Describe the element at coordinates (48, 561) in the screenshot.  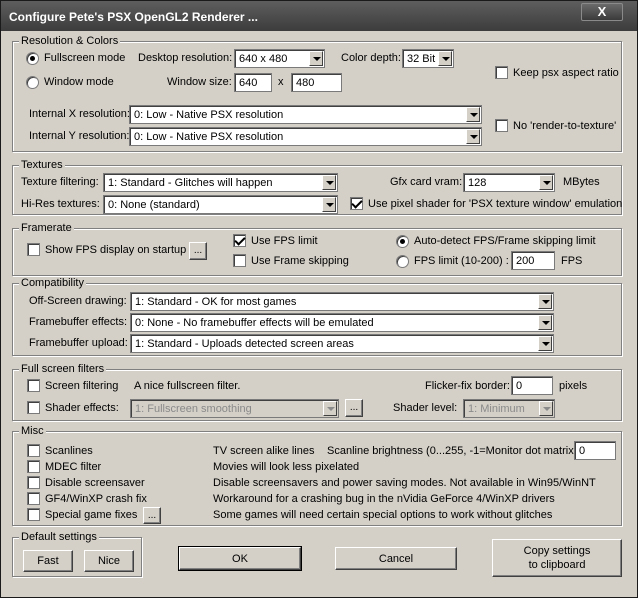
I see `fast-preset-button: Fast` at that location.